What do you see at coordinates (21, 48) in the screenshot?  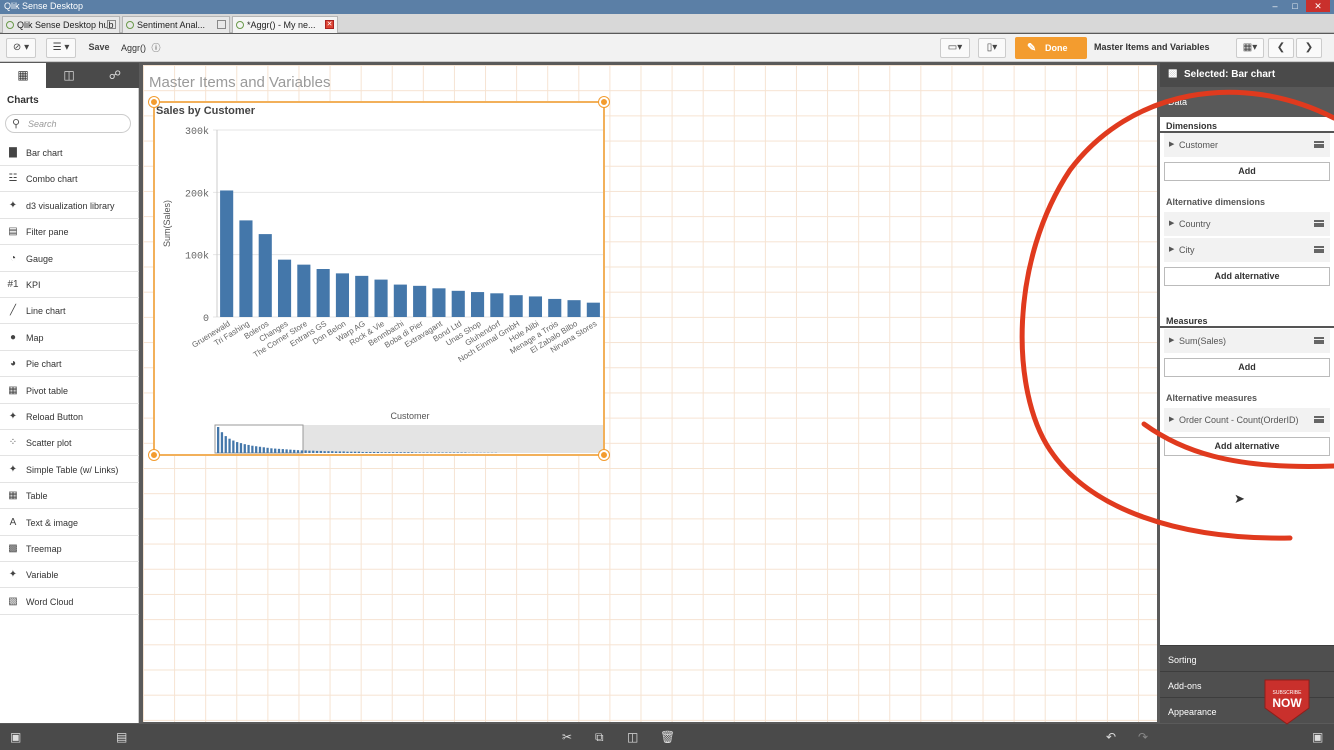 I see `navigation-menu-button: ⊘ ▾` at bounding box center [21, 48].